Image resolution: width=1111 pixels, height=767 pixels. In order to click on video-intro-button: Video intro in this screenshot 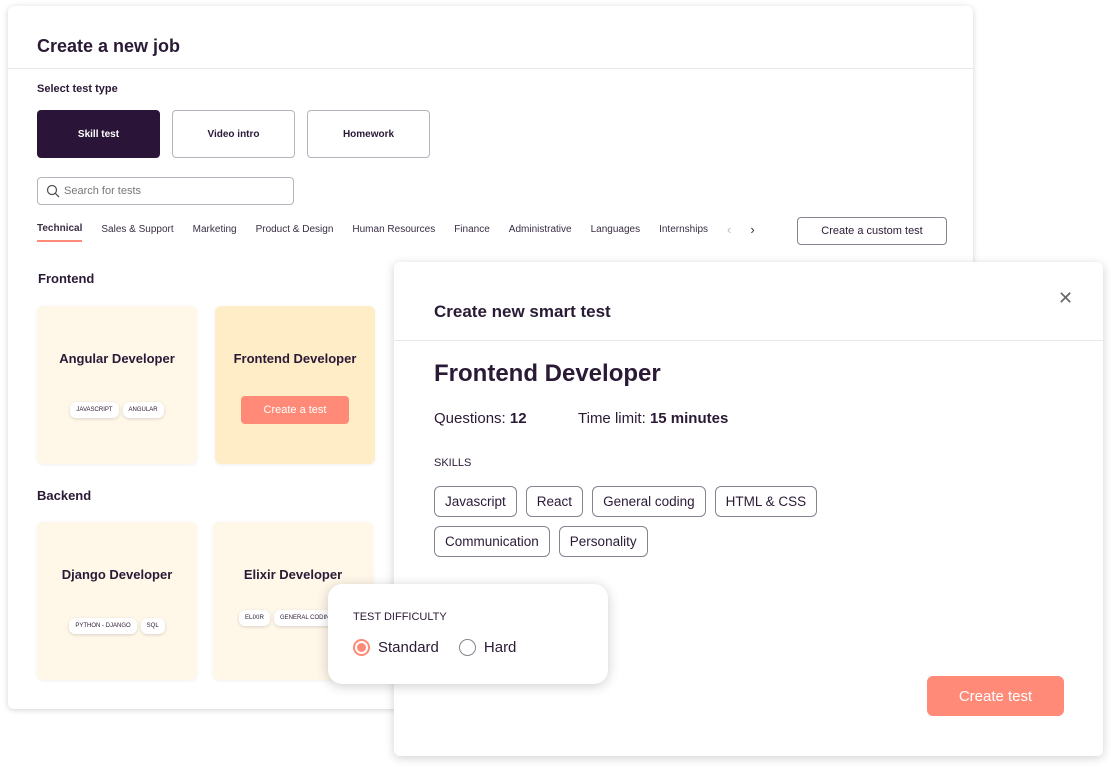, I will do `click(233, 134)`.